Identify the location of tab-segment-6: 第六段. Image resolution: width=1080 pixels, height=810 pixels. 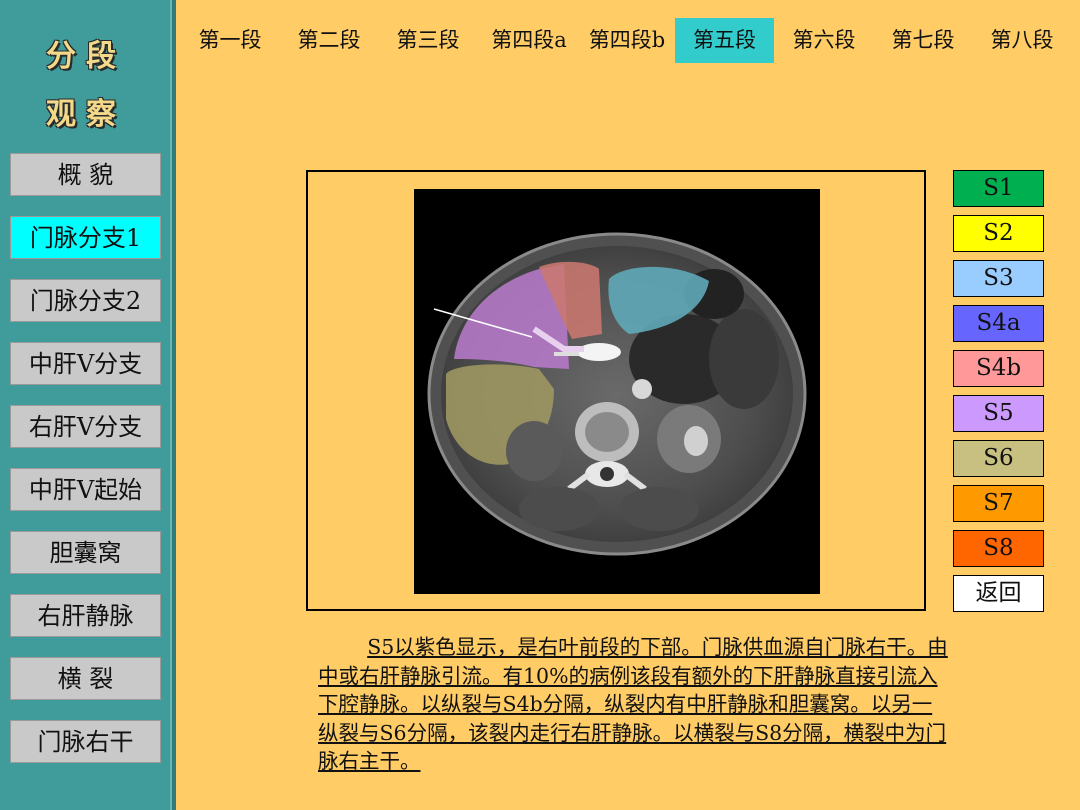
(824, 40).